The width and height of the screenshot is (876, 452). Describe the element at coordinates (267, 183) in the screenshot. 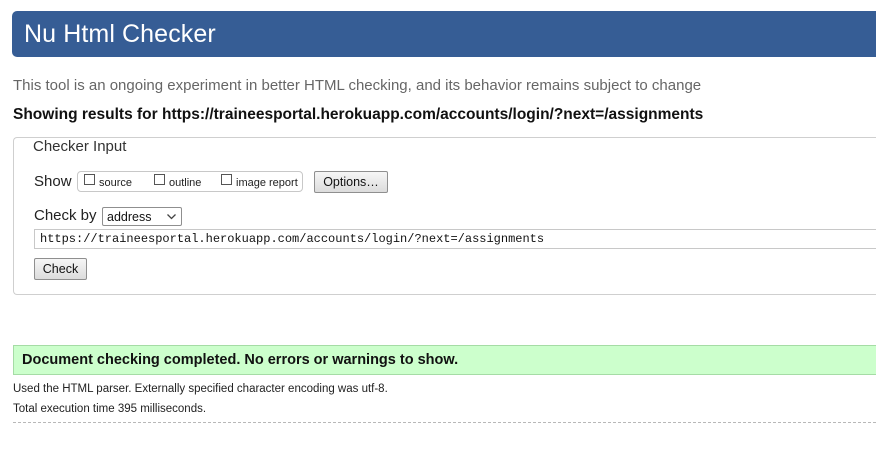

I see `image-report-checkbox-label: image report` at that location.